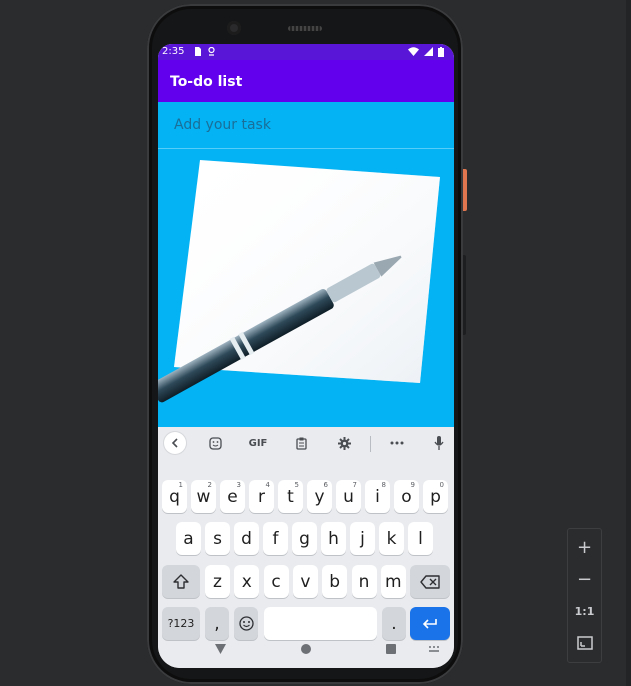  I want to click on key-label: i, so click(377, 496).